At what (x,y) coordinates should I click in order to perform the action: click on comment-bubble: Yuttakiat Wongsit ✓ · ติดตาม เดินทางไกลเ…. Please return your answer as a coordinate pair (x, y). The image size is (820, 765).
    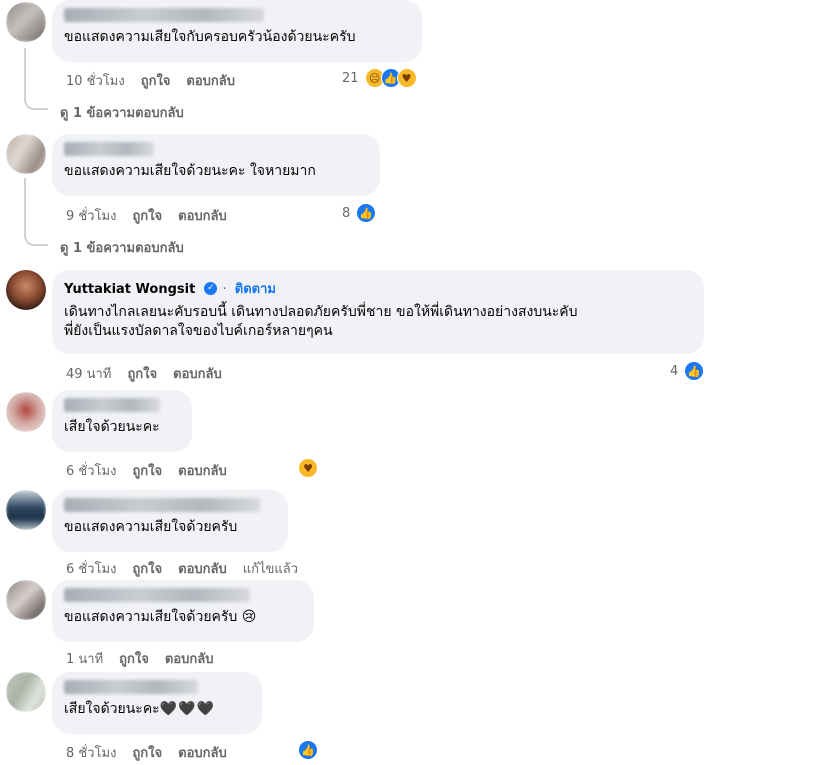
    Looking at the image, I should click on (378, 312).